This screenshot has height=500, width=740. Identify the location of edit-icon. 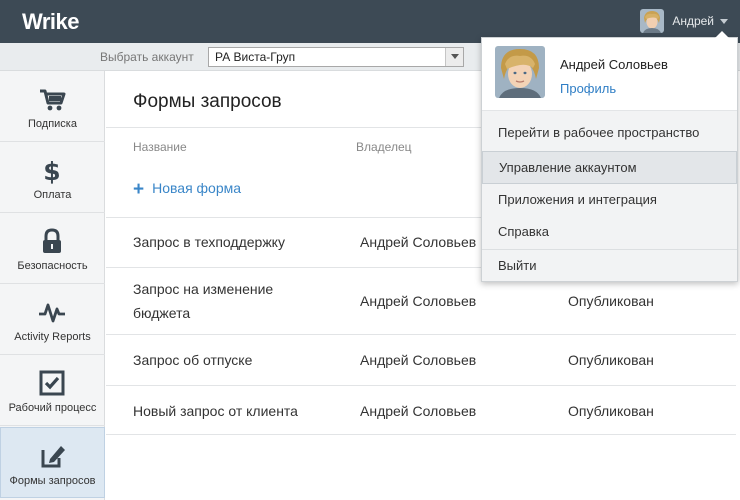
(53, 457).